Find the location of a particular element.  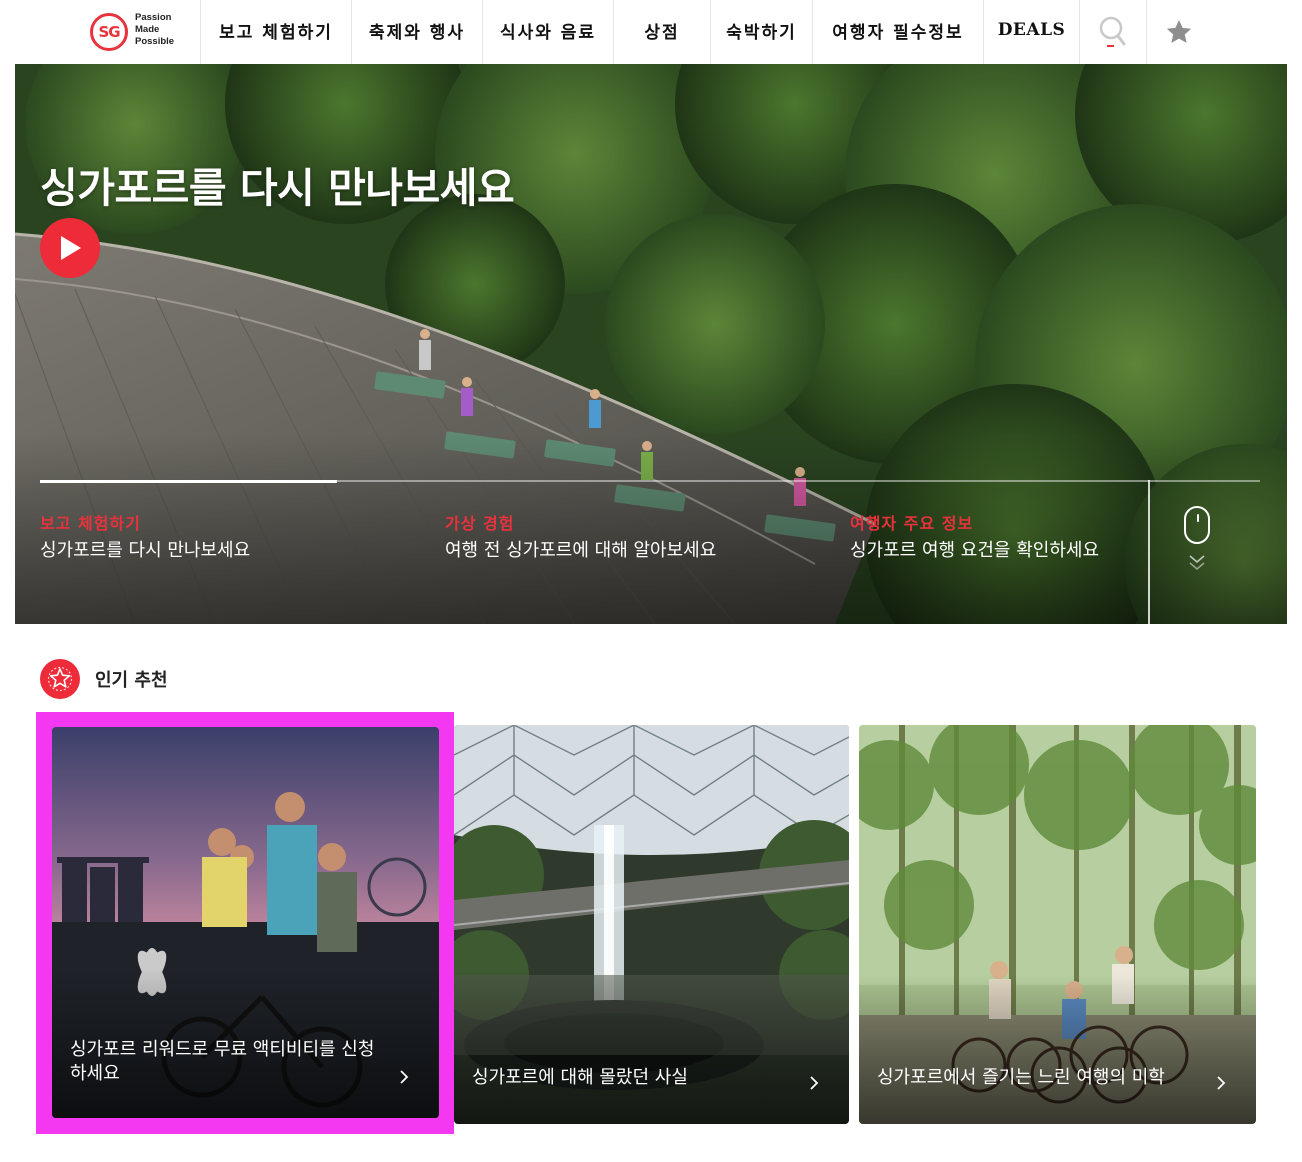

logo-tagline: Passion Made Possible is located at coordinates (155, 29).